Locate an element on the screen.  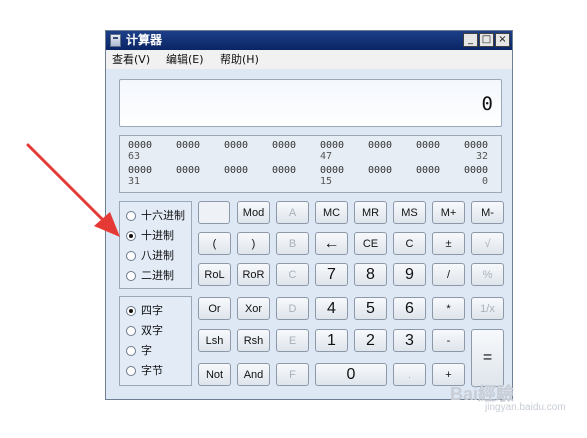
arrow-shaft is located at coordinates (66, 183).